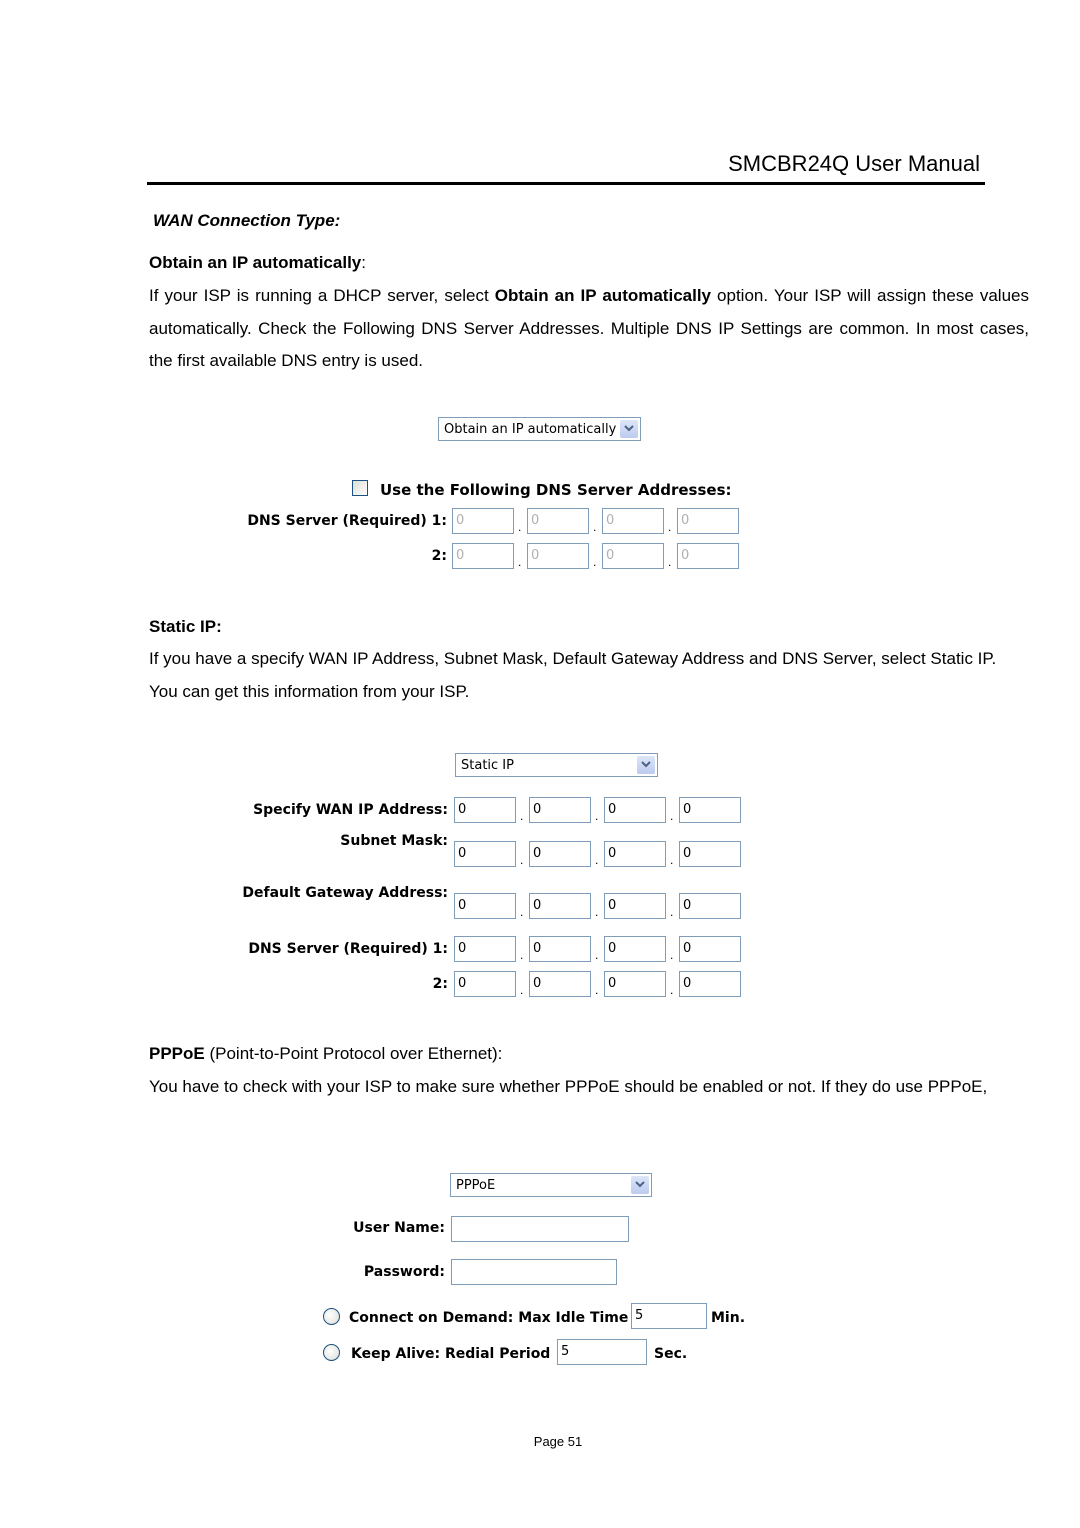  What do you see at coordinates (360, 488) in the screenshot?
I see `use-dns-checkbox` at bounding box center [360, 488].